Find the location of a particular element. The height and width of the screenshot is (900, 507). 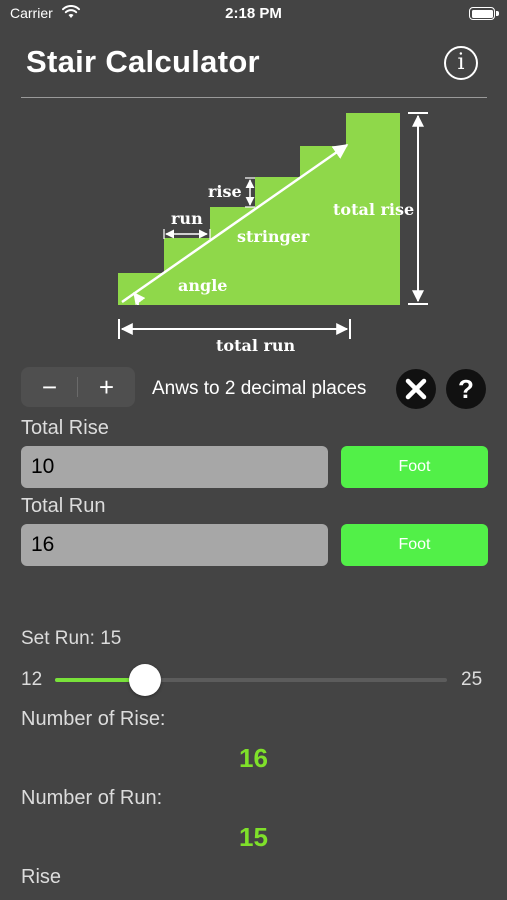

close-icon is located at coordinates (416, 389).